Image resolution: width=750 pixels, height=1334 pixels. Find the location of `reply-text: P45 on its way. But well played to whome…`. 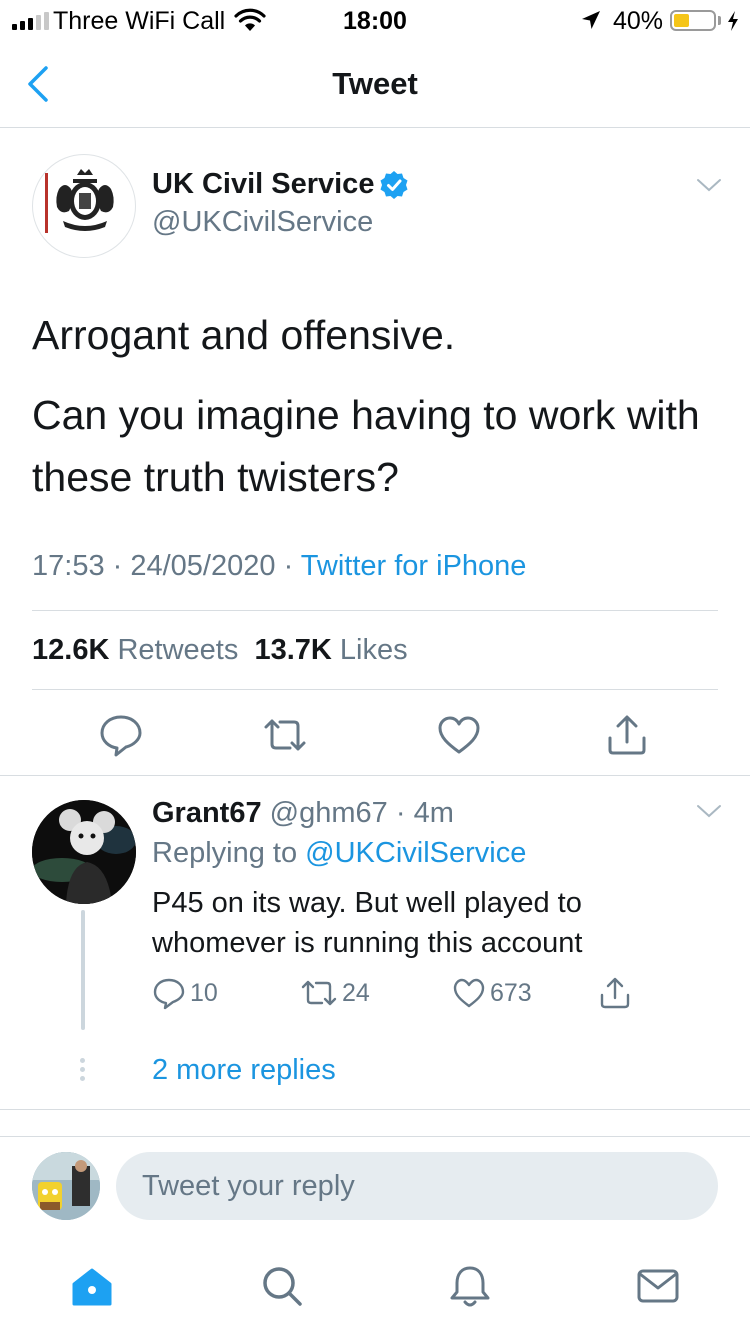

reply-text: P45 on its way. But well played to whome… is located at coordinates (367, 923).